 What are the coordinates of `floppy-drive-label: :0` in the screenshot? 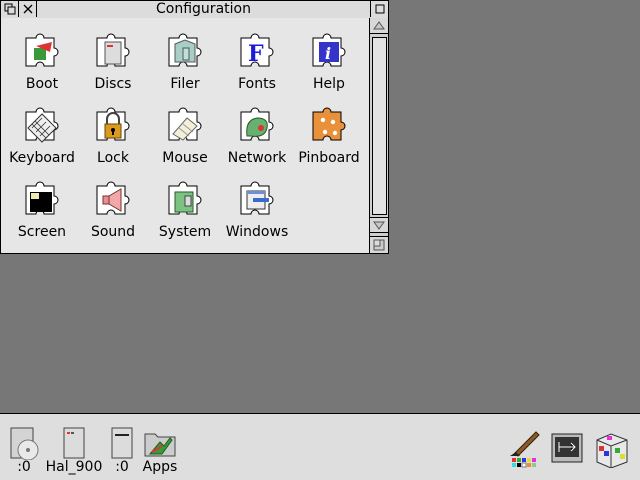 It's located at (122, 467).